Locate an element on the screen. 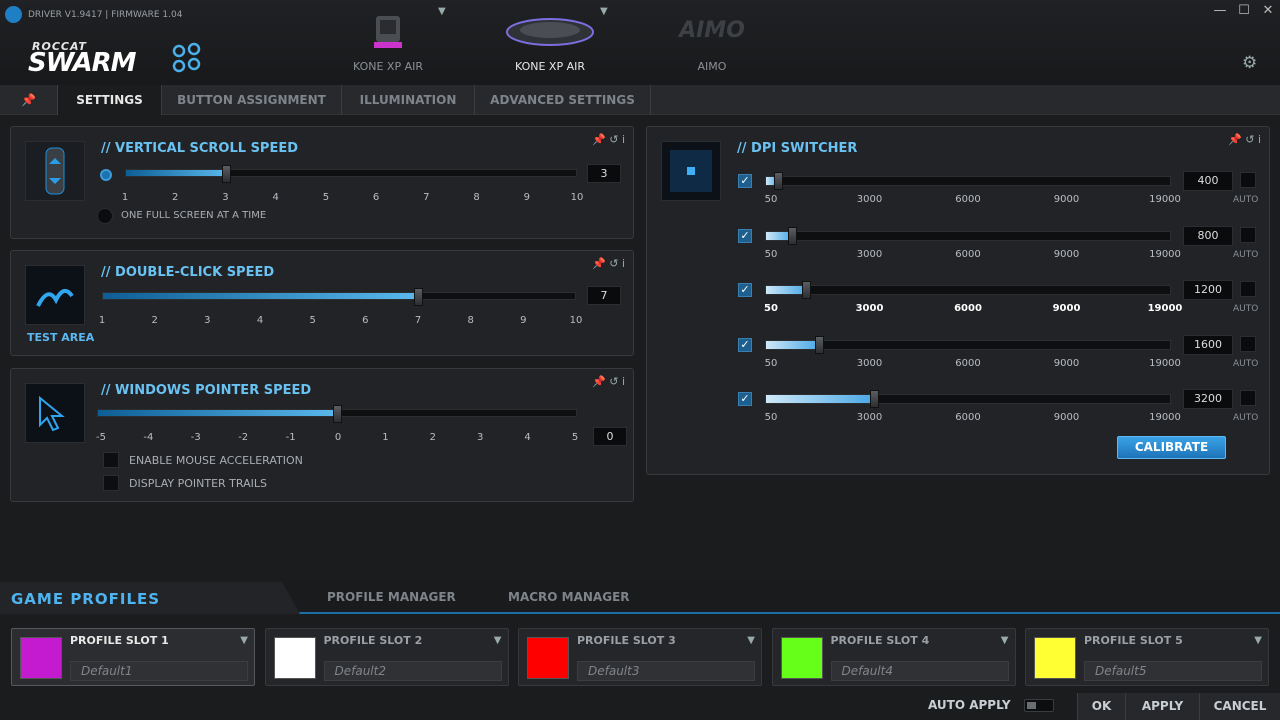 Image resolution: width=1280 pixels, height=720 pixels. close-icon: ✕ is located at coordinates (1268, 11).